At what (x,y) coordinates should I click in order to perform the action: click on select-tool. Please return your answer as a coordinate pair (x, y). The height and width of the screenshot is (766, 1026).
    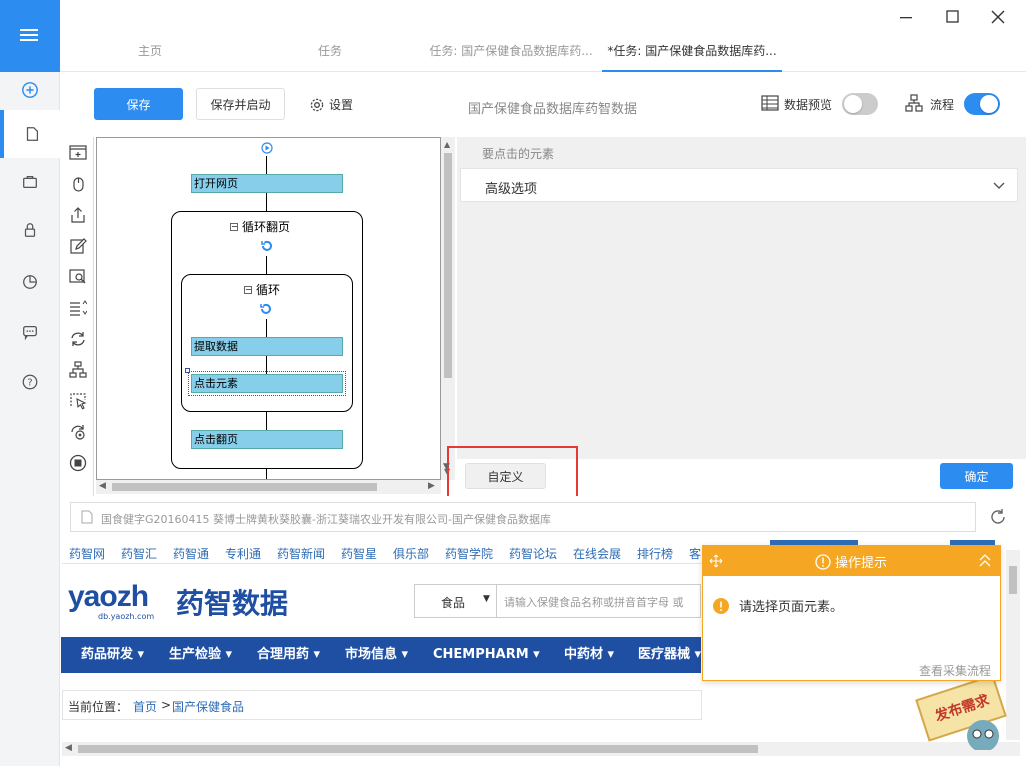
    Looking at the image, I should click on (78, 308).